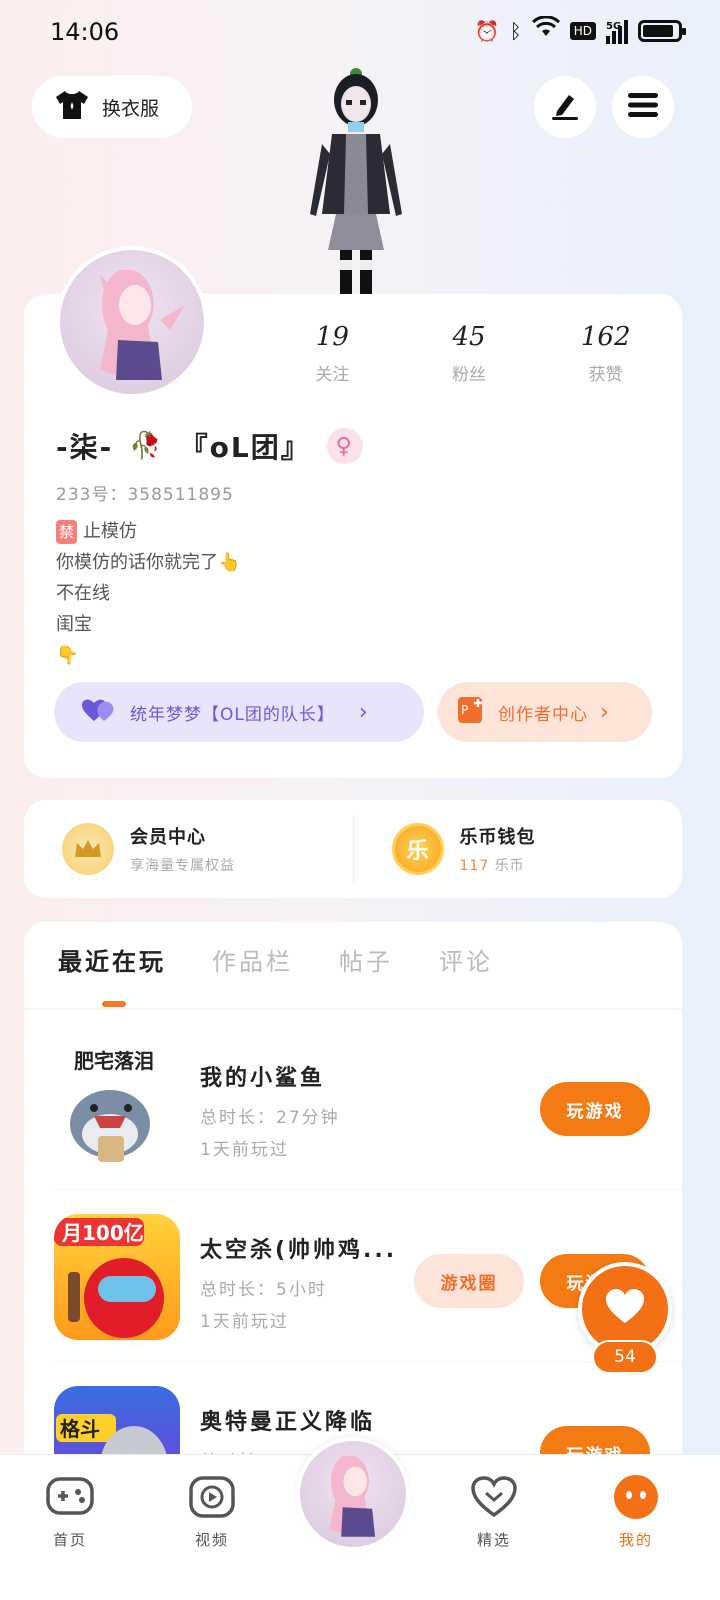 The image size is (720, 1600). What do you see at coordinates (469, 1281) in the screenshot?
I see `game-circle-button: 游戏圈` at bounding box center [469, 1281].